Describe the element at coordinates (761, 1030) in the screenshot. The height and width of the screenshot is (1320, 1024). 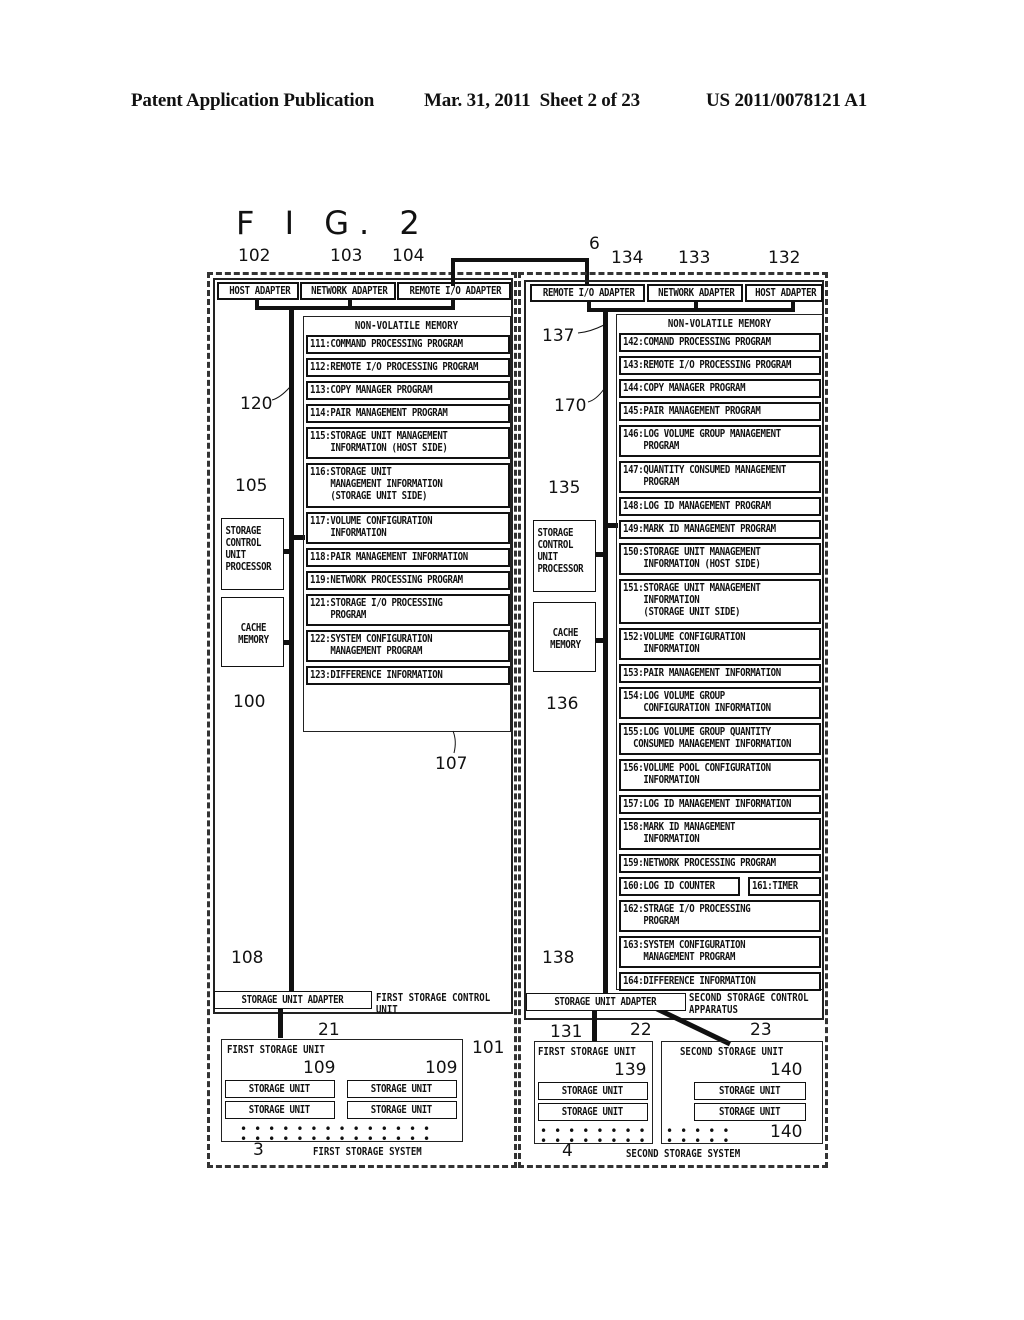
I see `ref-23: 23` at that location.